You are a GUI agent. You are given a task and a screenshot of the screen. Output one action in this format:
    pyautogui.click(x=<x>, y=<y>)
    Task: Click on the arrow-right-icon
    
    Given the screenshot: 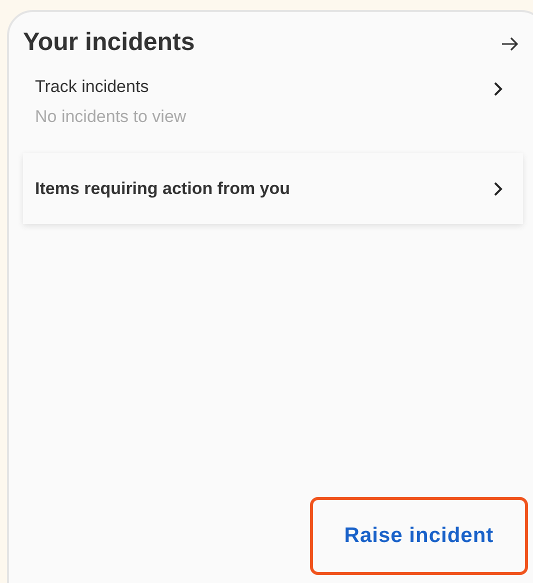 What is the action you would take?
    pyautogui.click(x=510, y=44)
    